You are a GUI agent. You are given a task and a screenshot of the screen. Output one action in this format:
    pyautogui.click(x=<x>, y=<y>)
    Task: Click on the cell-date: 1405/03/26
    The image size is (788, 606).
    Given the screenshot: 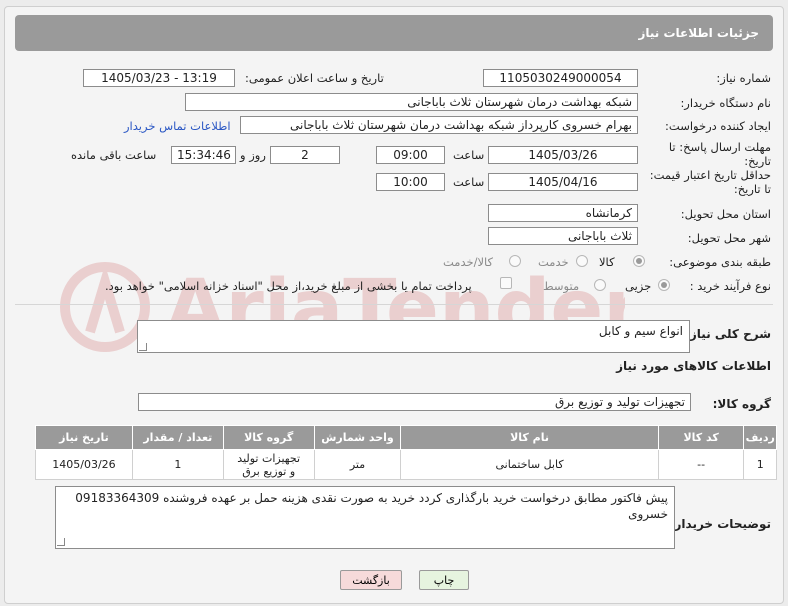 What is the action you would take?
    pyautogui.click(x=84, y=464)
    